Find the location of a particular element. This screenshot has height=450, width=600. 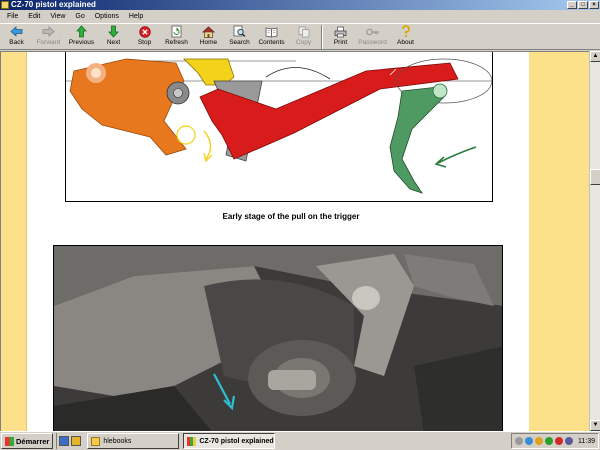

menu-help: Help is located at coordinates (136, 17).